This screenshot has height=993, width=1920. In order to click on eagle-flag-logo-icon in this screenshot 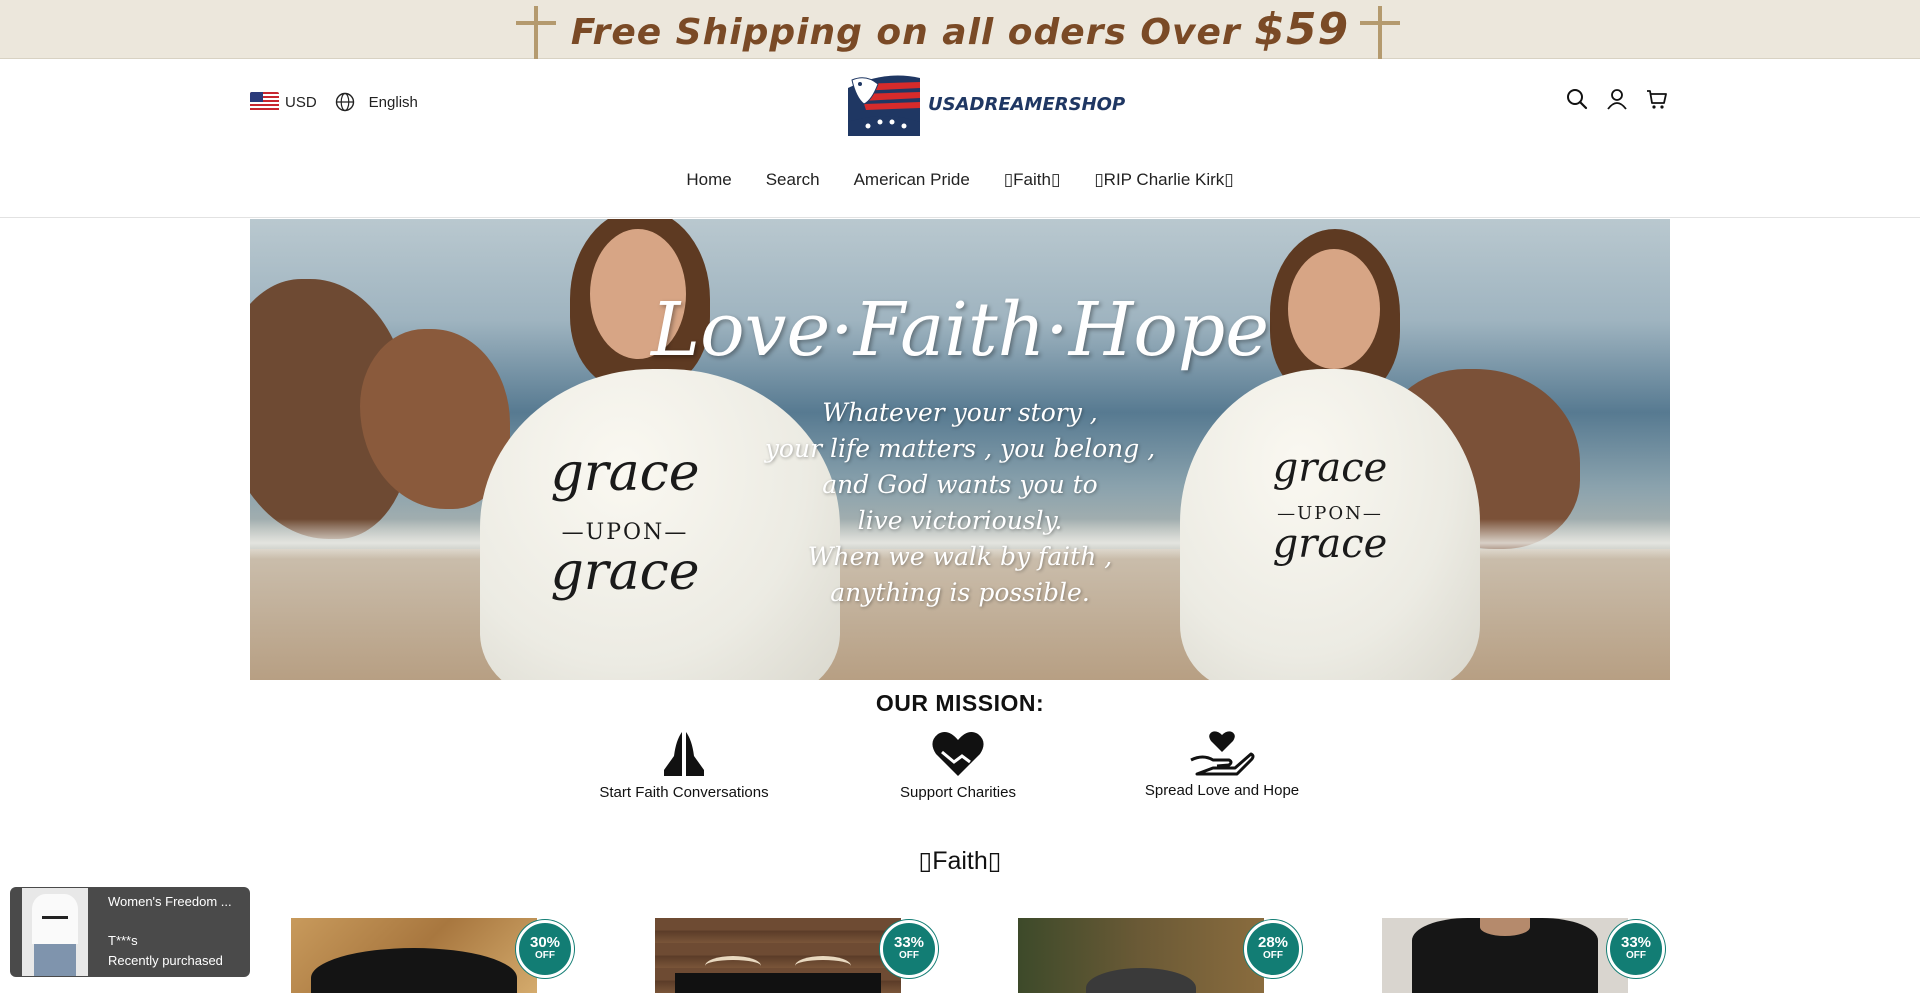, I will do `click(884, 105)`.